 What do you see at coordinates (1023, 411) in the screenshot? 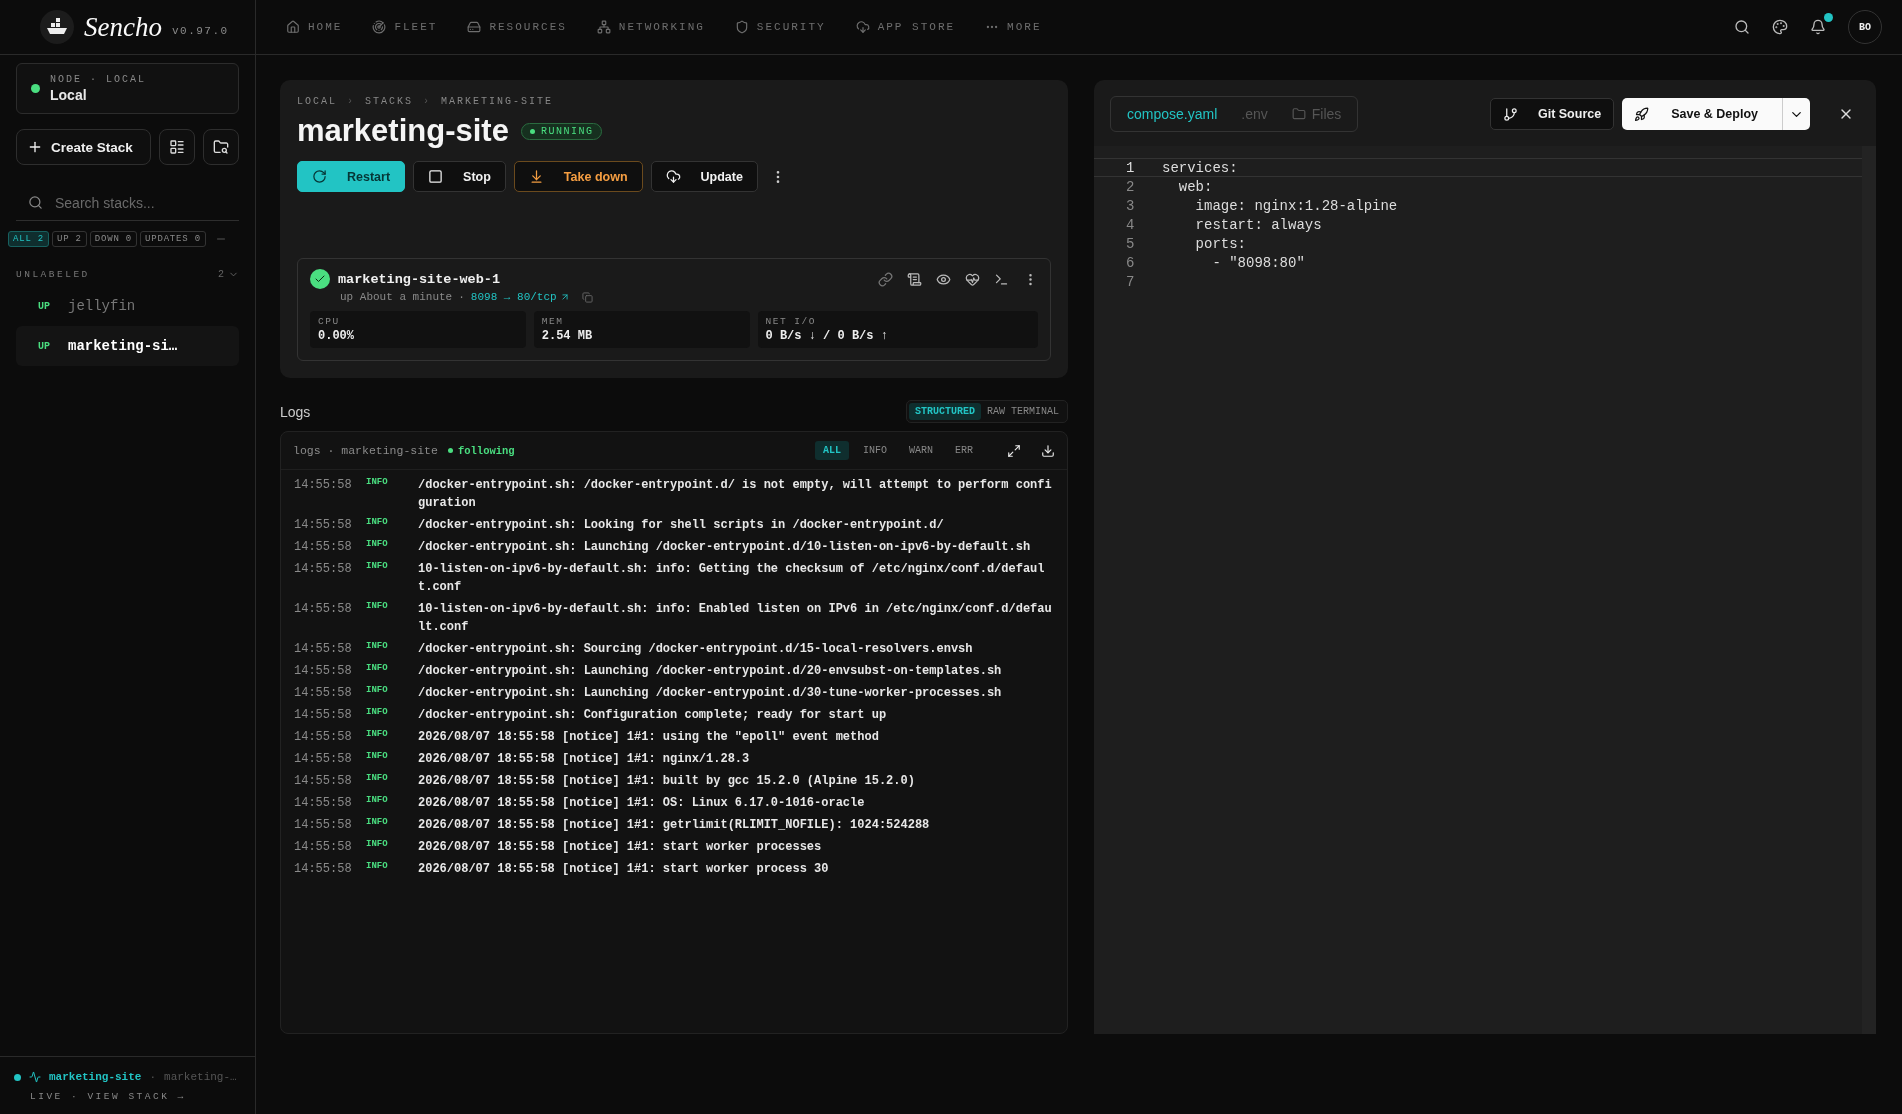
I see `mode-tab: RAW TERMINAL` at bounding box center [1023, 411].